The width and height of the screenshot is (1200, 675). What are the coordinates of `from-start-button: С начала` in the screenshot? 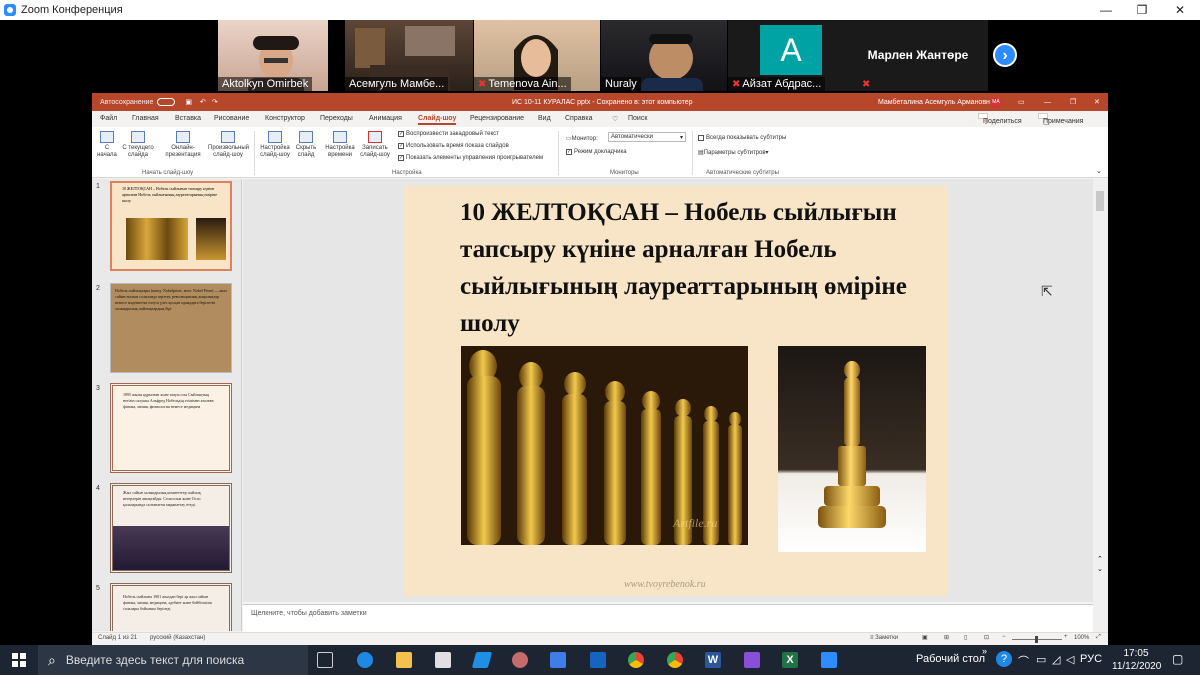 It's located at (107, 145).